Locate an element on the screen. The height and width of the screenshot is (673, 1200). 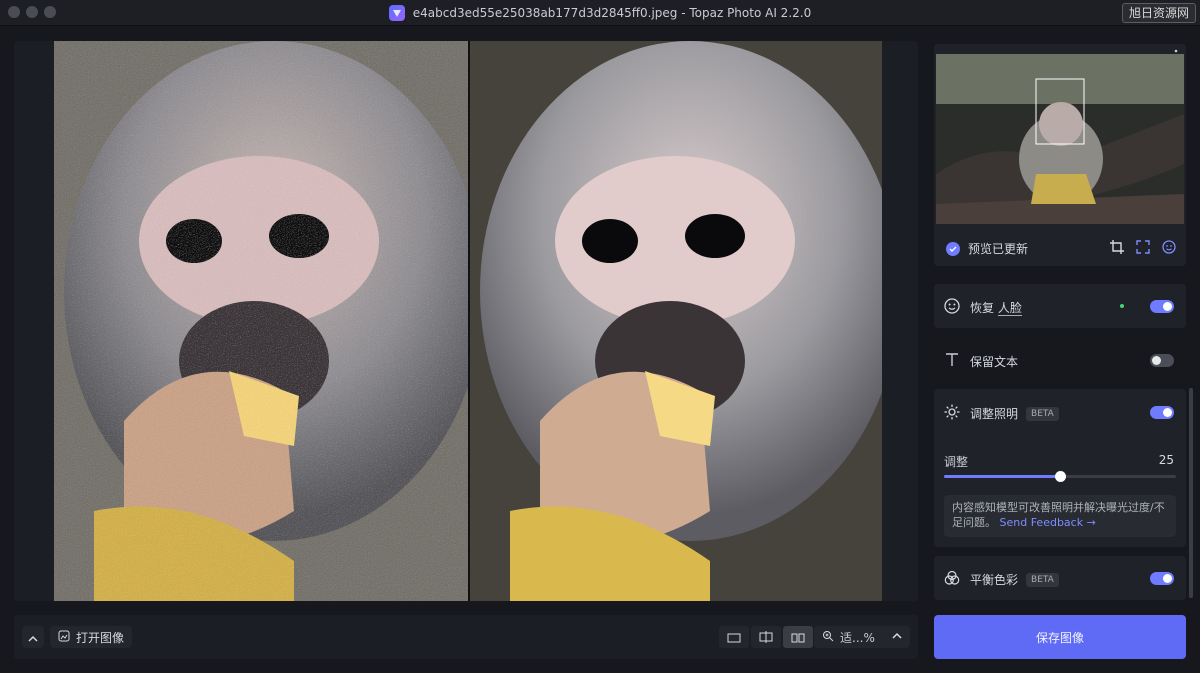
preserve-text-row: 保留文本 is located at coordinates (1059, 361).